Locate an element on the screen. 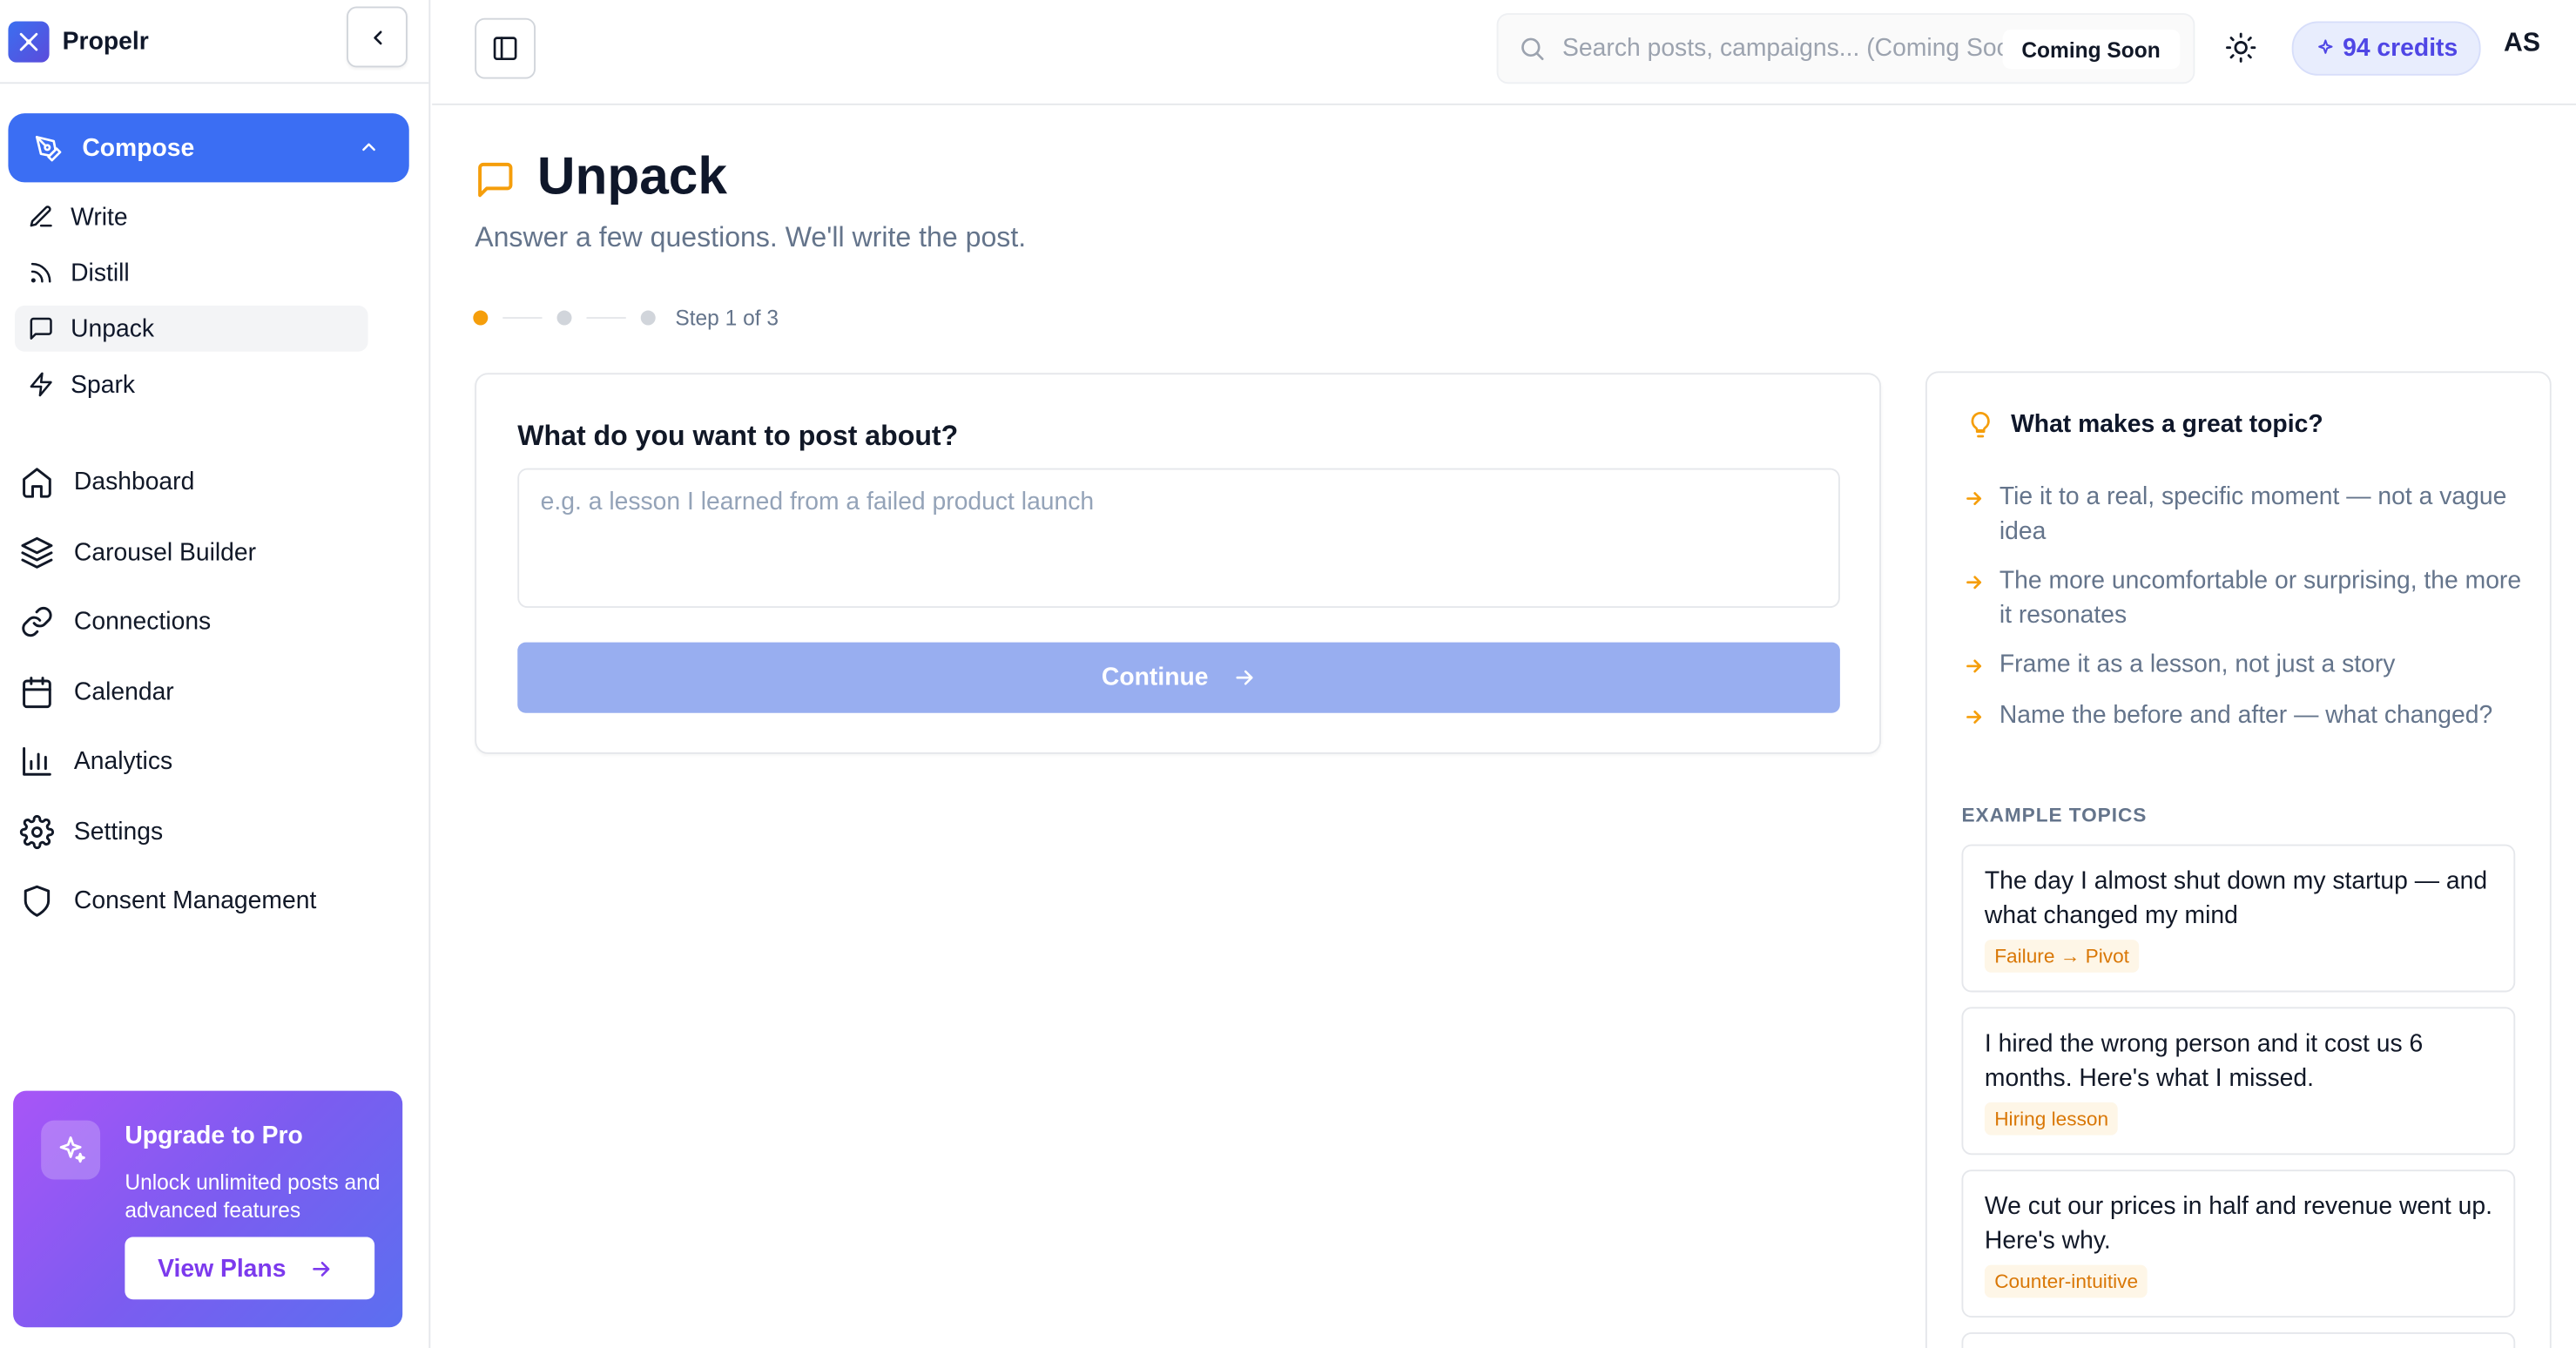 This screenshot has height=1348, width=2576. sidebar-item-label: Analytics is located at coordinates (123, 760).